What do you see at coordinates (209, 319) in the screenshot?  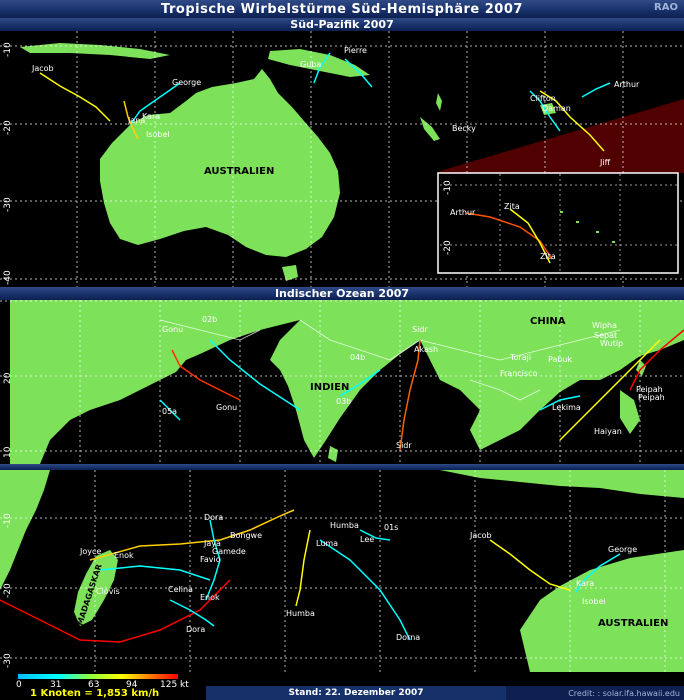 I see `storm-label: 02b` at bounding box center [209, 319].